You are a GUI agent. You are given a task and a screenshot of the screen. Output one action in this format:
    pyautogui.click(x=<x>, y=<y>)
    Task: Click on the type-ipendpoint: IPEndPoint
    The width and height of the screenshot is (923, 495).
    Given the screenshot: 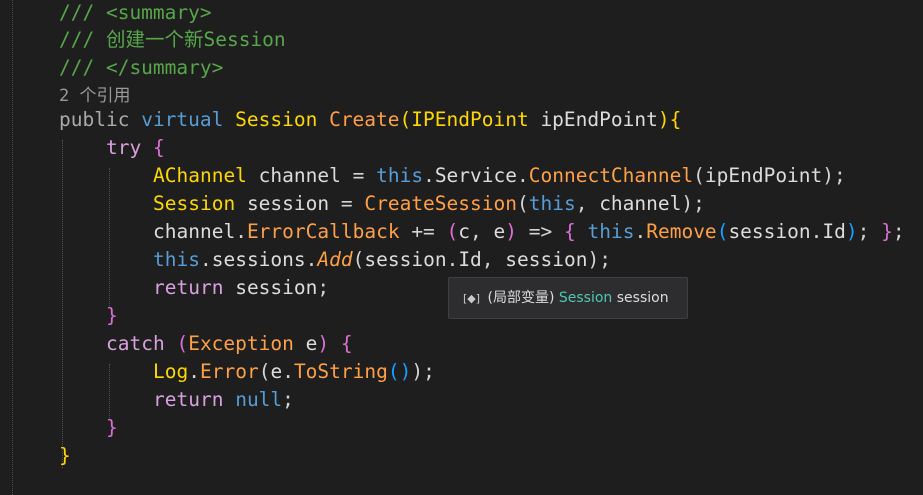 What is the action you would take?
    pyautogui.click(x=470, y=119)
    